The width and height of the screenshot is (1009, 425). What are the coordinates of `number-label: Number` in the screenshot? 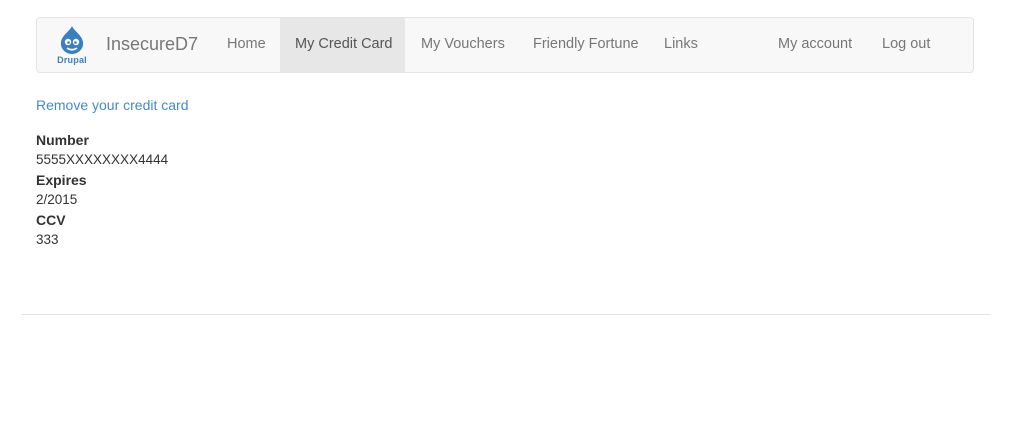 It's located at (62, 140).